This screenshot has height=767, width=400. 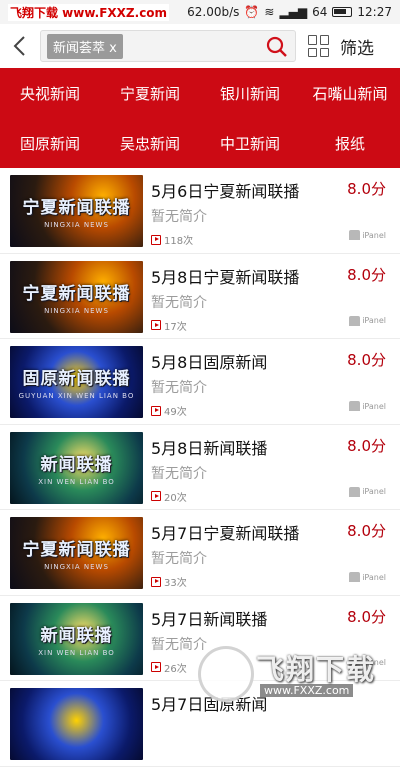 What do you see at coordinates (225, 532) in the screenshot?
I see `program-title: 5月7日宁夏新闻联播` at bounding box center [225, 532].